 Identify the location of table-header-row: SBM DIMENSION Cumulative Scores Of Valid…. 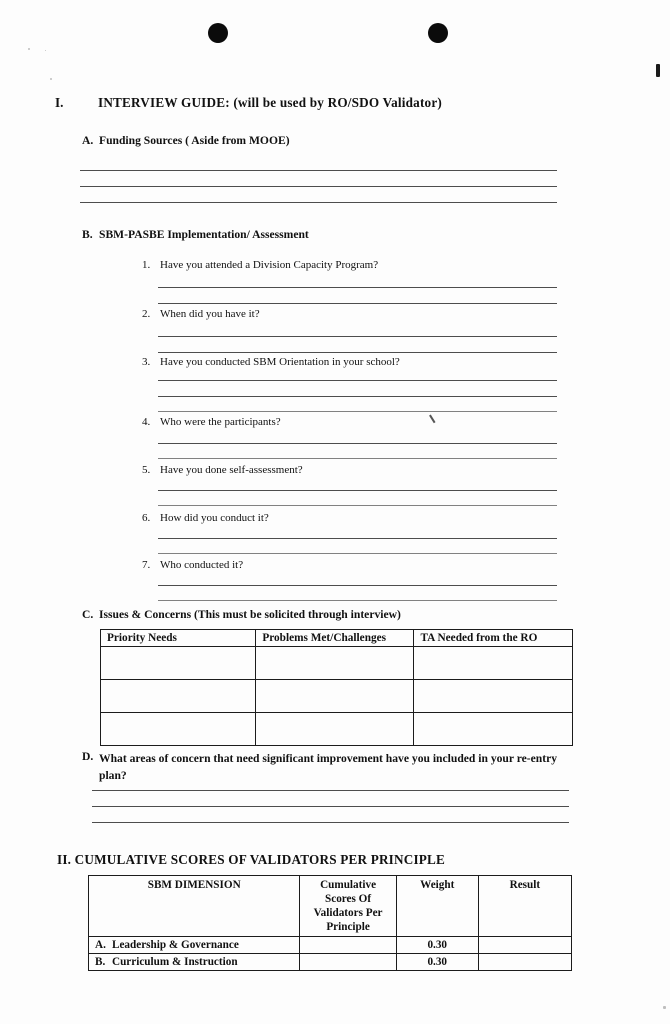
(330, 906).